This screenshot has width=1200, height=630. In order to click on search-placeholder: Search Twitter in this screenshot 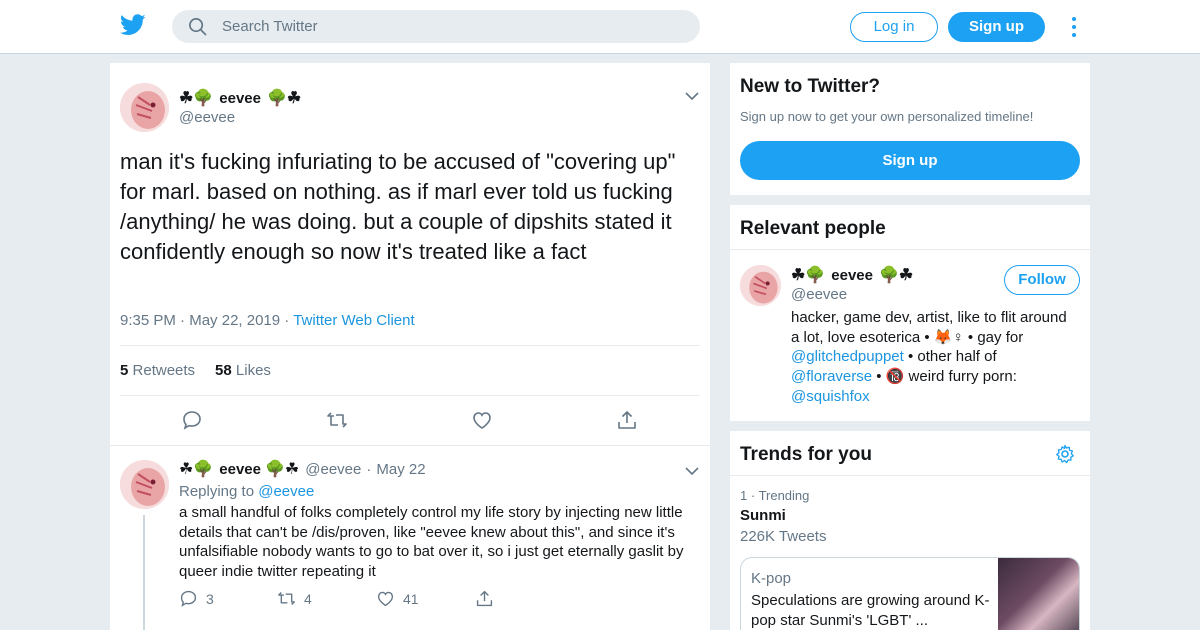, I will do `click(270, 26)`.